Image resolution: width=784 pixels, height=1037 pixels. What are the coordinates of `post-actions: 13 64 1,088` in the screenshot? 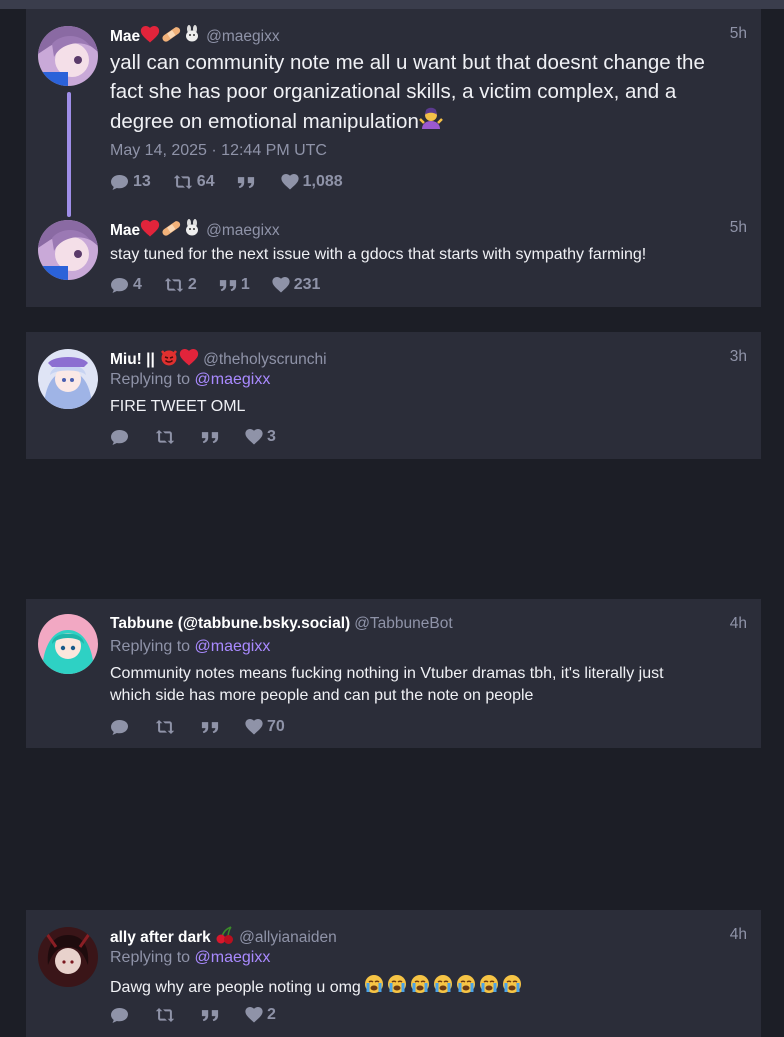 It's located at (237, 182).